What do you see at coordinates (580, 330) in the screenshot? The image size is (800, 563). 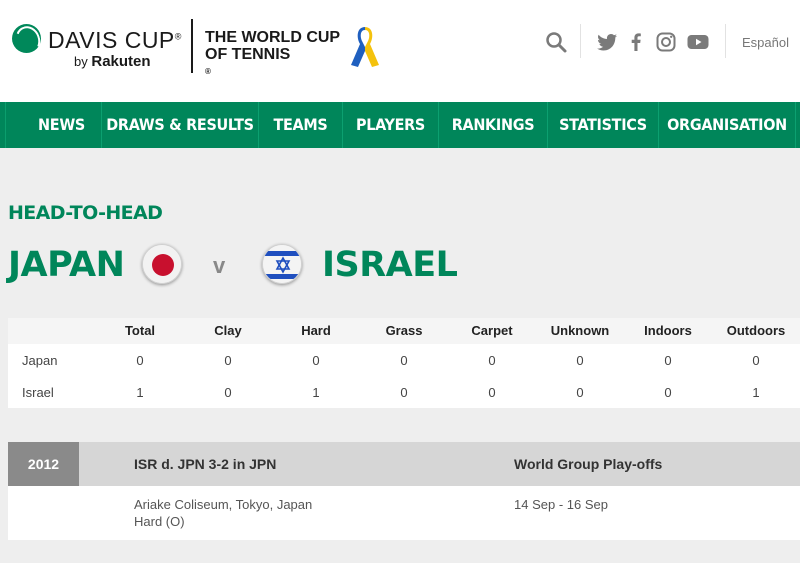 I see `column-header-unknown: Unknown` at bounding box center [580, 330].